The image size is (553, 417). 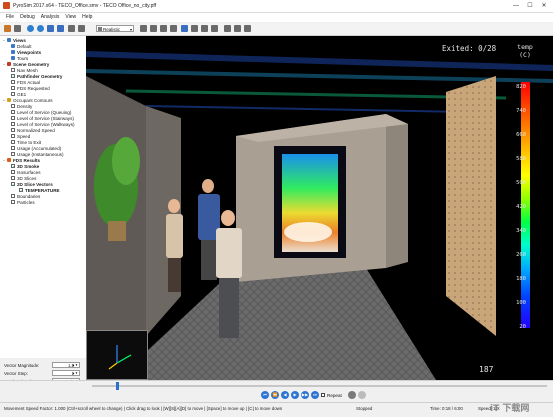 I want to click on loop-button, so click(x=352, y=395).